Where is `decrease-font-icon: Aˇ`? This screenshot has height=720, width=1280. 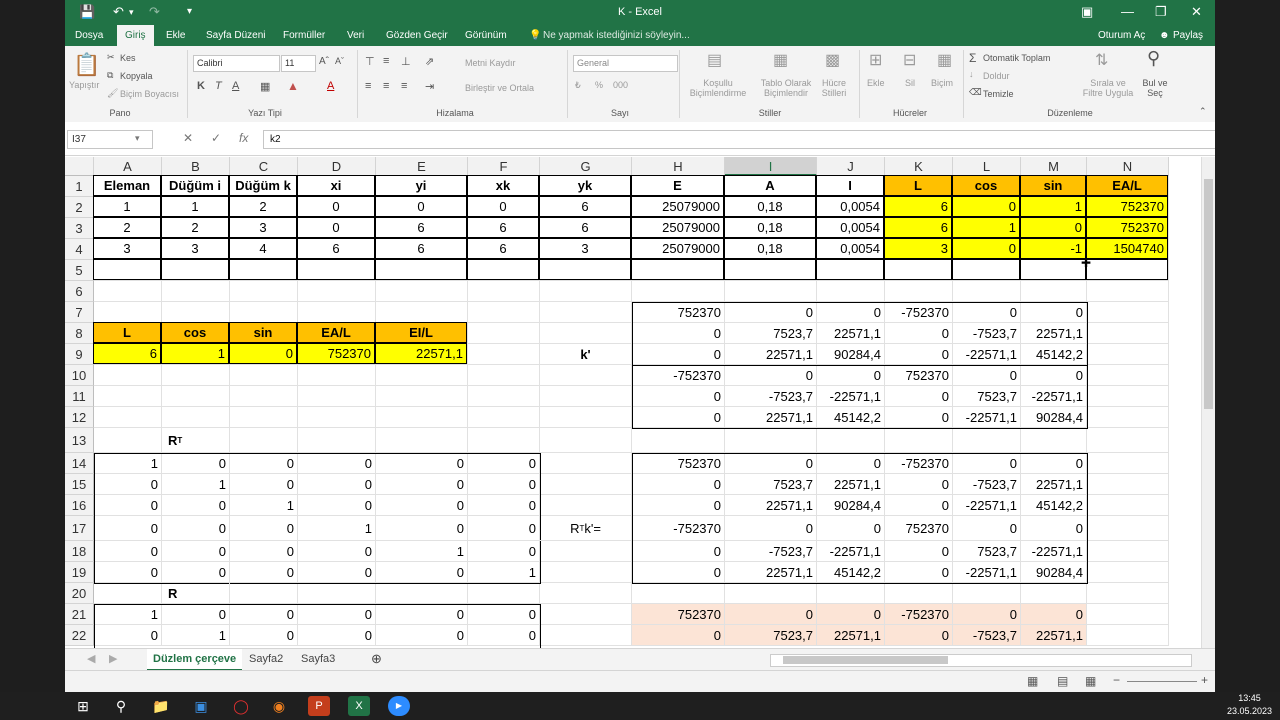
decrease-font-icon: Aˇ is located at coordinates (339, 61).